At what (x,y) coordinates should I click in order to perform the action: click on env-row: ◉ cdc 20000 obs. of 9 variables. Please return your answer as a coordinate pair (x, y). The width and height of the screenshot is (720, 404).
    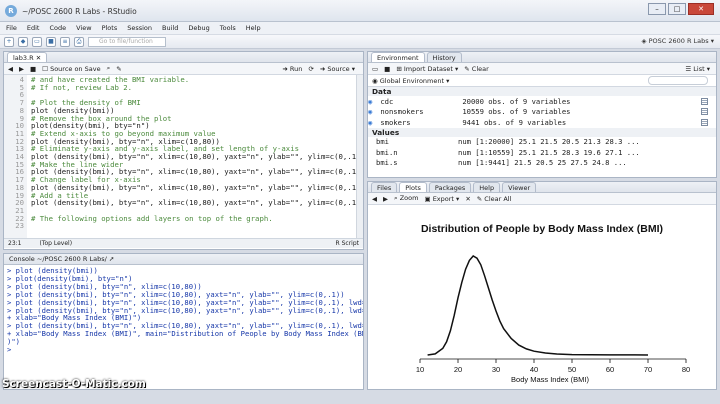
    Looking at the image, I should click on (542, 101).